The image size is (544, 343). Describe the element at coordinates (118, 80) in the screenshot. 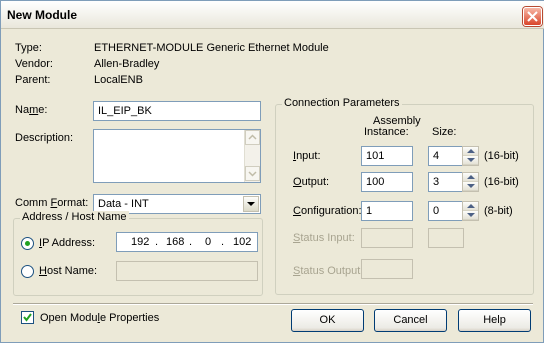

I see `parent-value: LocalENB` at that location.